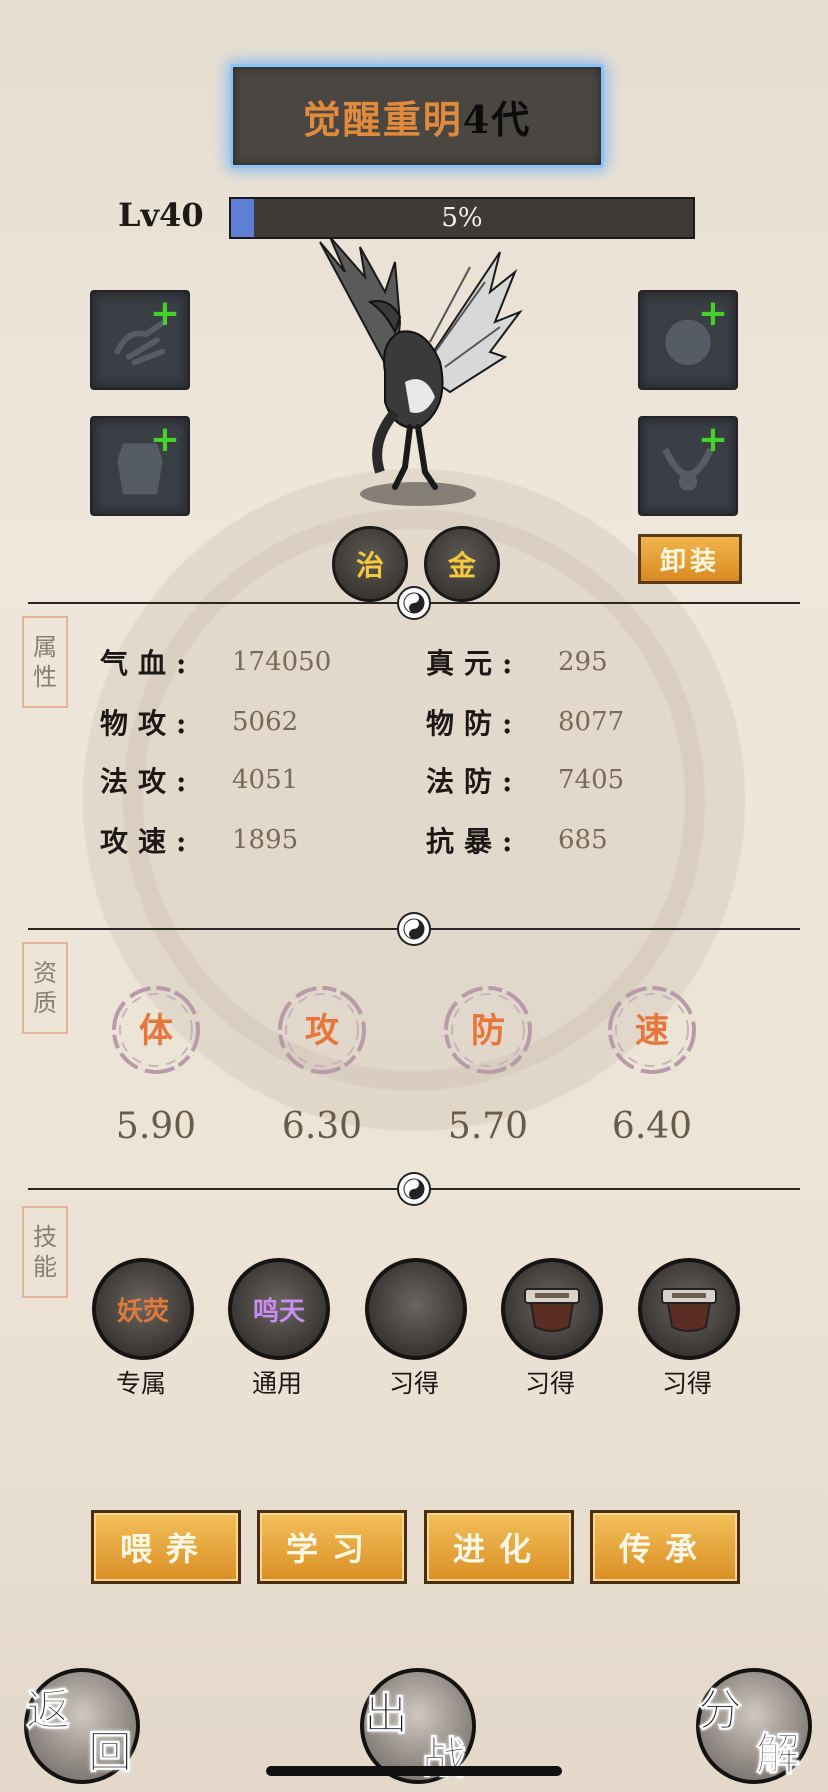  I want to click on stat-phys-def: 物防: 8077, so click(525, 722).